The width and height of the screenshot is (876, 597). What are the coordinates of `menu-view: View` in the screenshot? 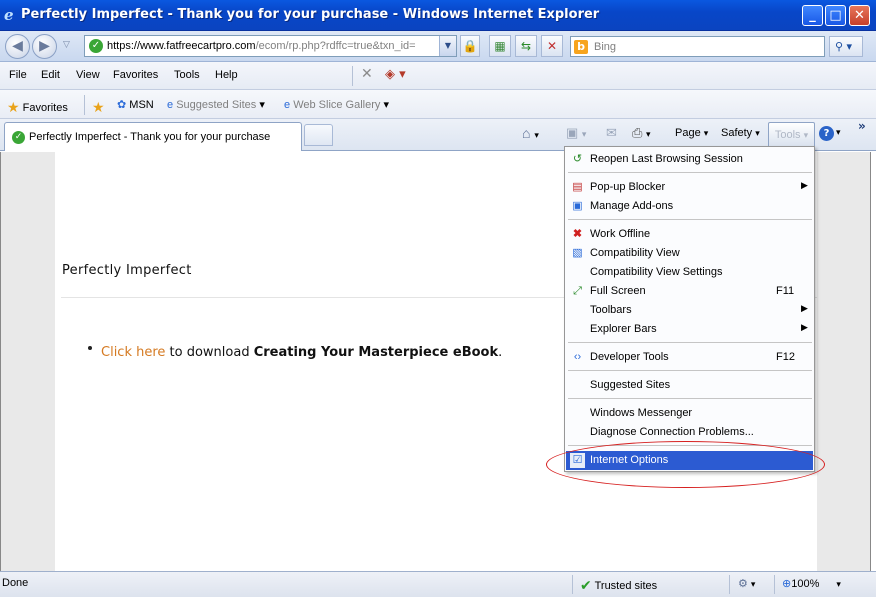 It's located at (88, 75).